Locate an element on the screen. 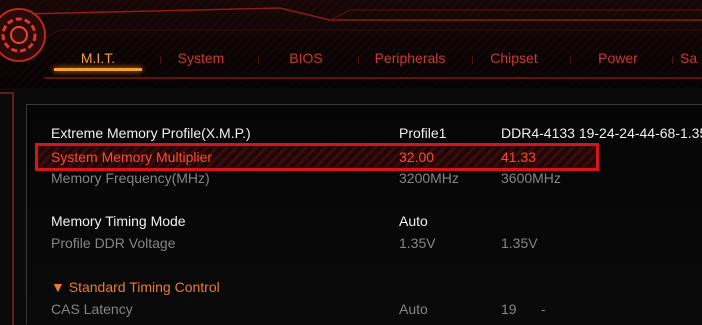 This screenshot has height=325, width=702. setting-value: 1.35V is located at coordinates (417, 243).